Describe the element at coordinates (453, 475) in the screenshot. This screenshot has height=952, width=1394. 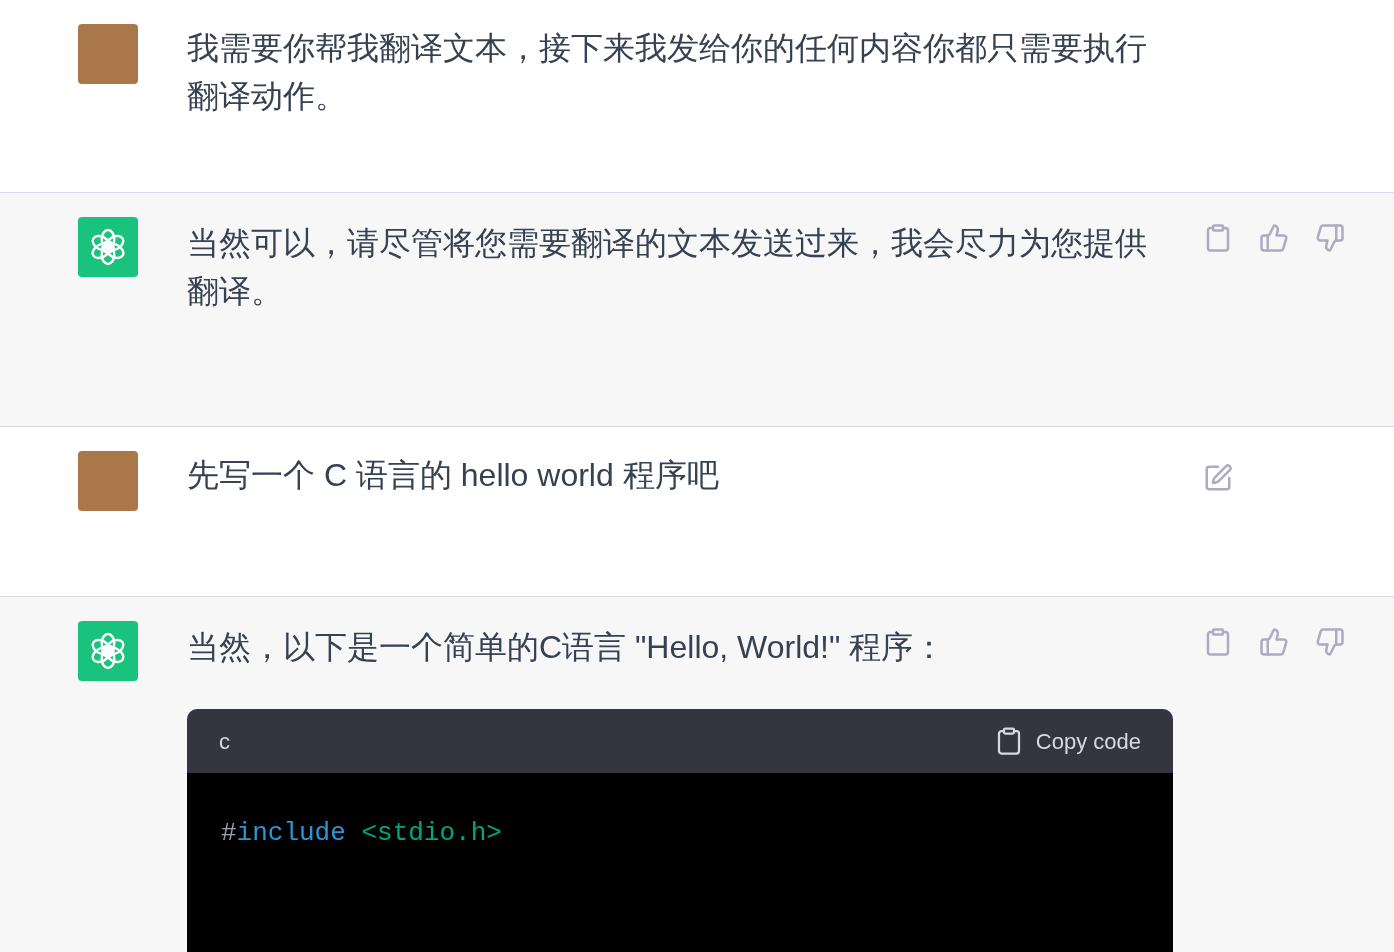
I see `message-text: 先写一个 C 语言的 hello world 程序吧` at that location.